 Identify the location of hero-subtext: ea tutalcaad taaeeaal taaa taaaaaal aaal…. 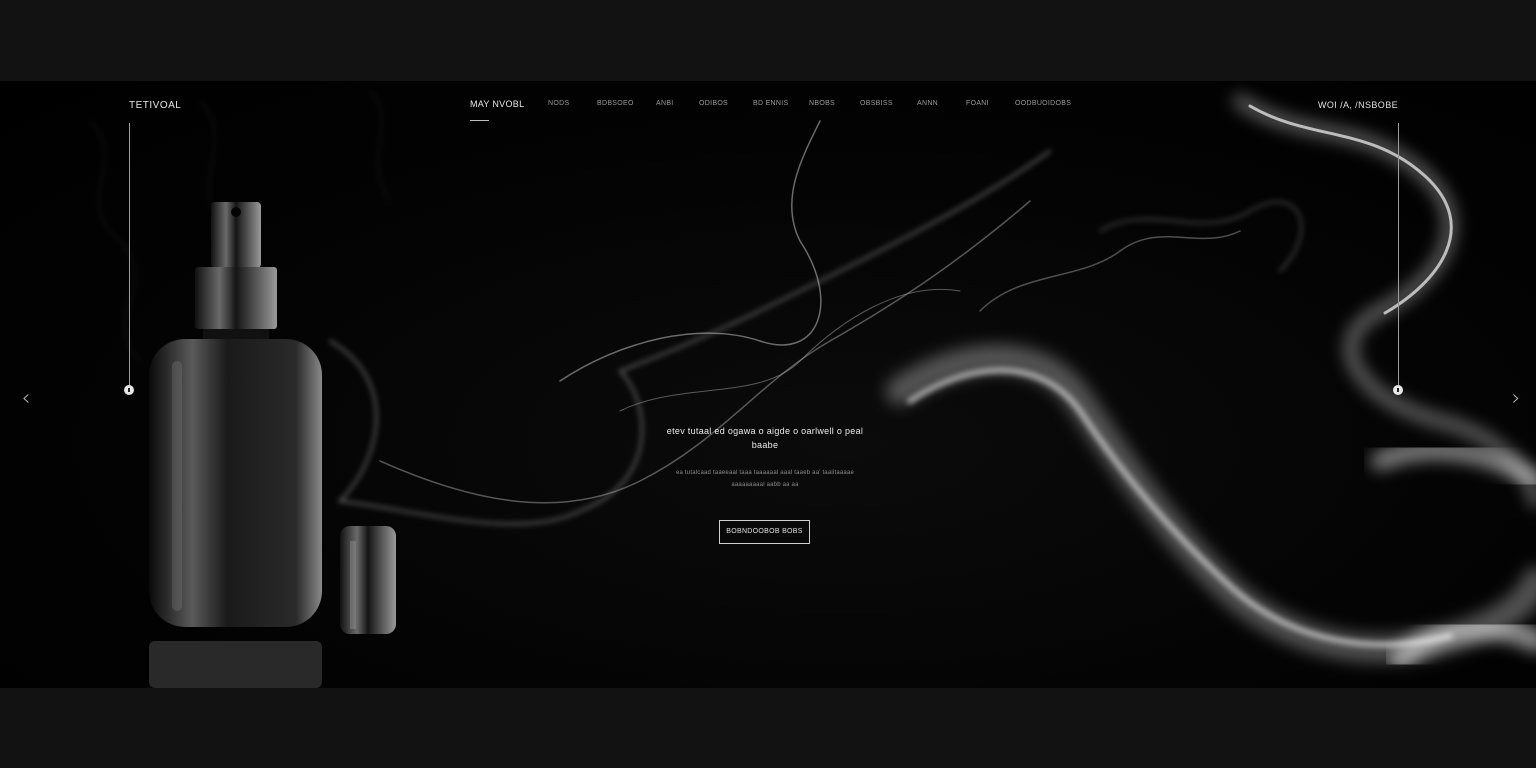
(765, 479).